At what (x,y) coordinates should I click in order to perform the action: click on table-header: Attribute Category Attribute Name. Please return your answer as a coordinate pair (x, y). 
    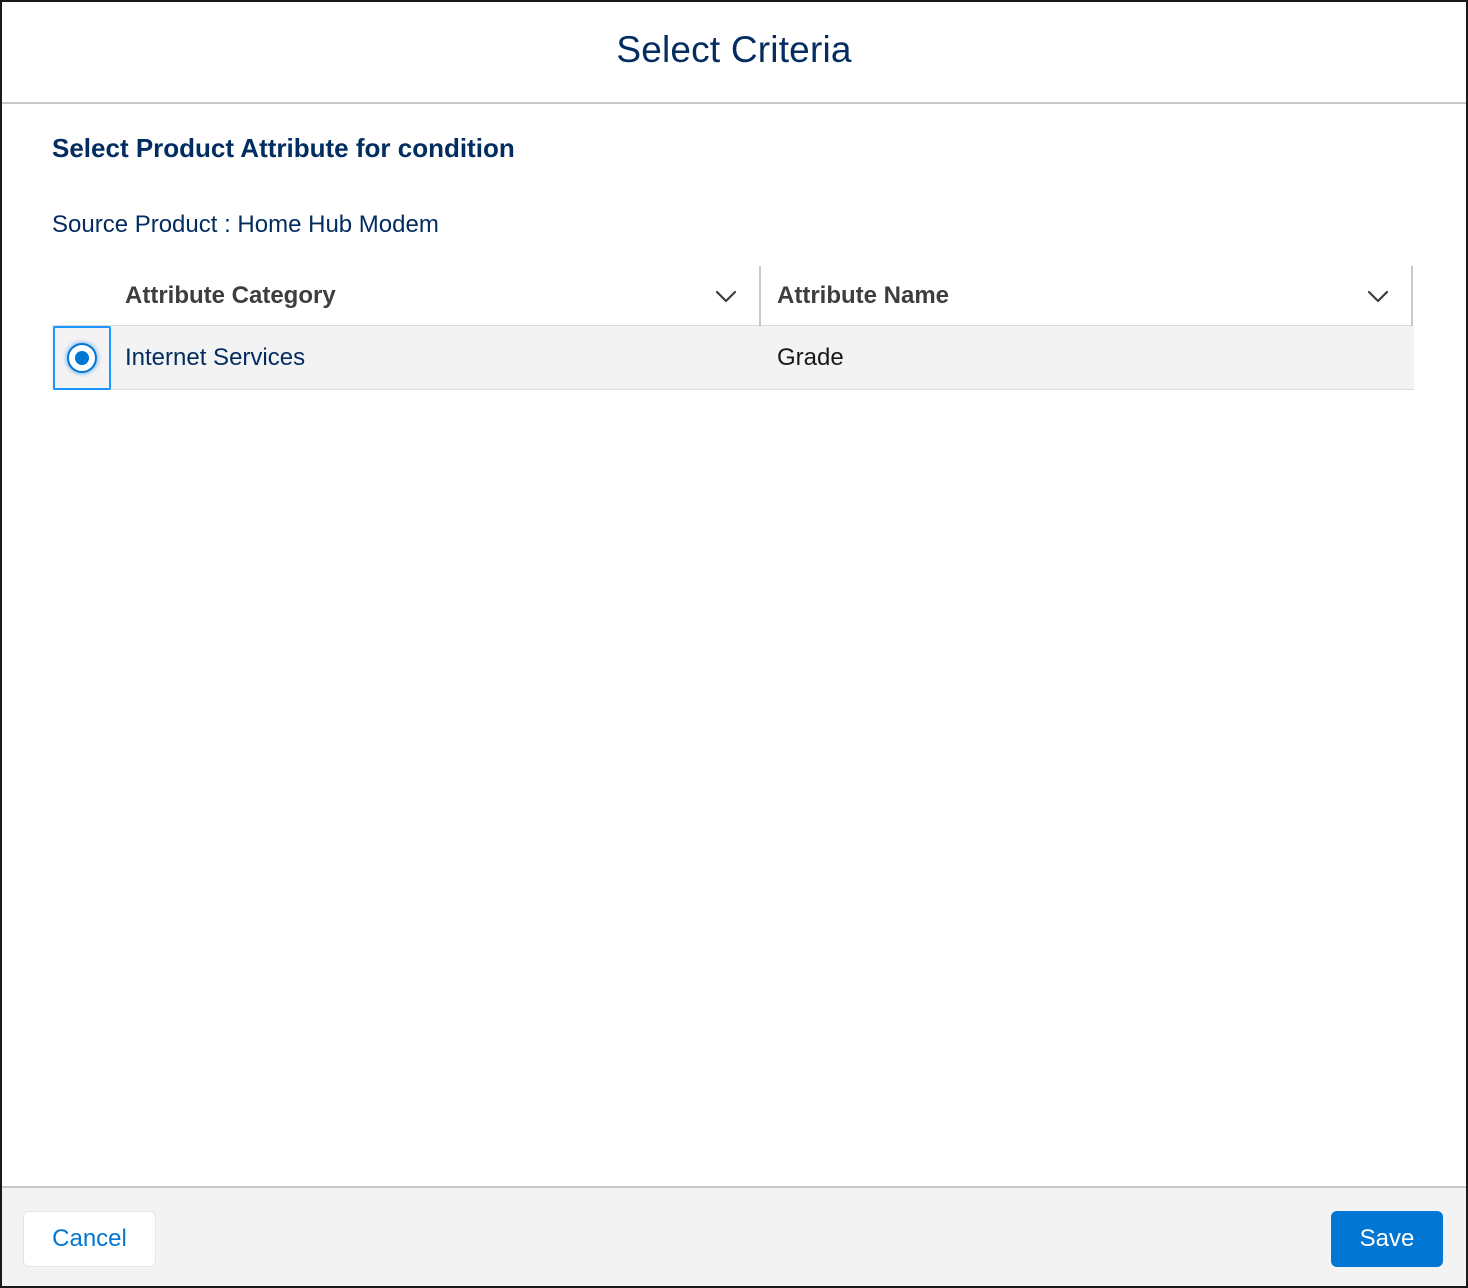
    Looking at the image, I should click on (733, 296).